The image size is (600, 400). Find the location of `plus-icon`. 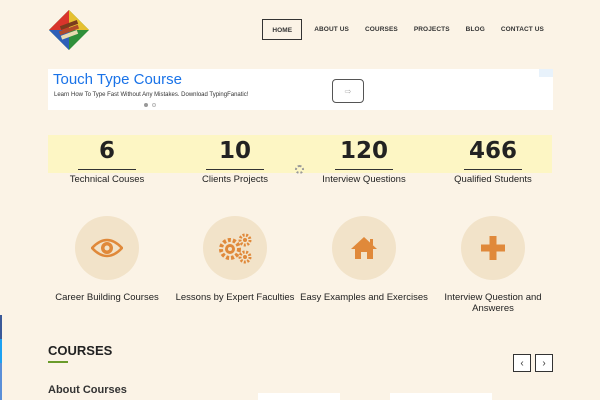

plus-icon is located at coordinates (493, 248).